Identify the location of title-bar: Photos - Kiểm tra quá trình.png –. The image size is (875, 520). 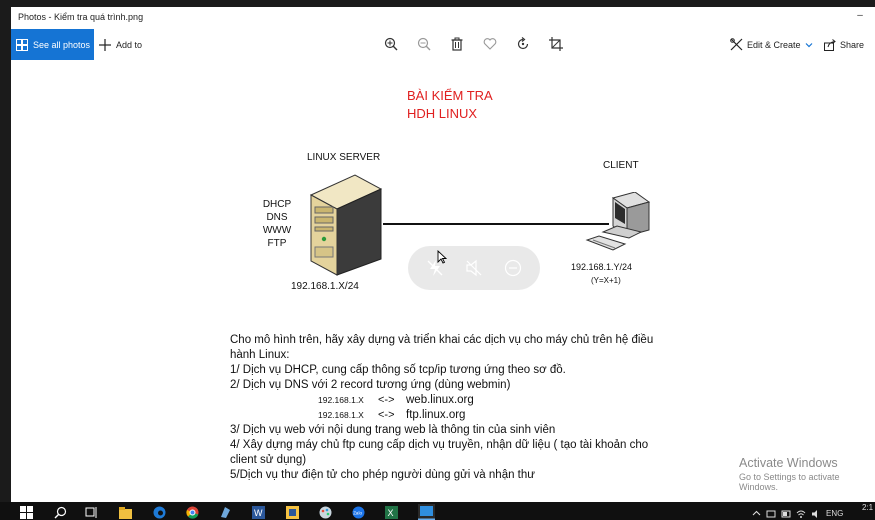
(443, 18).